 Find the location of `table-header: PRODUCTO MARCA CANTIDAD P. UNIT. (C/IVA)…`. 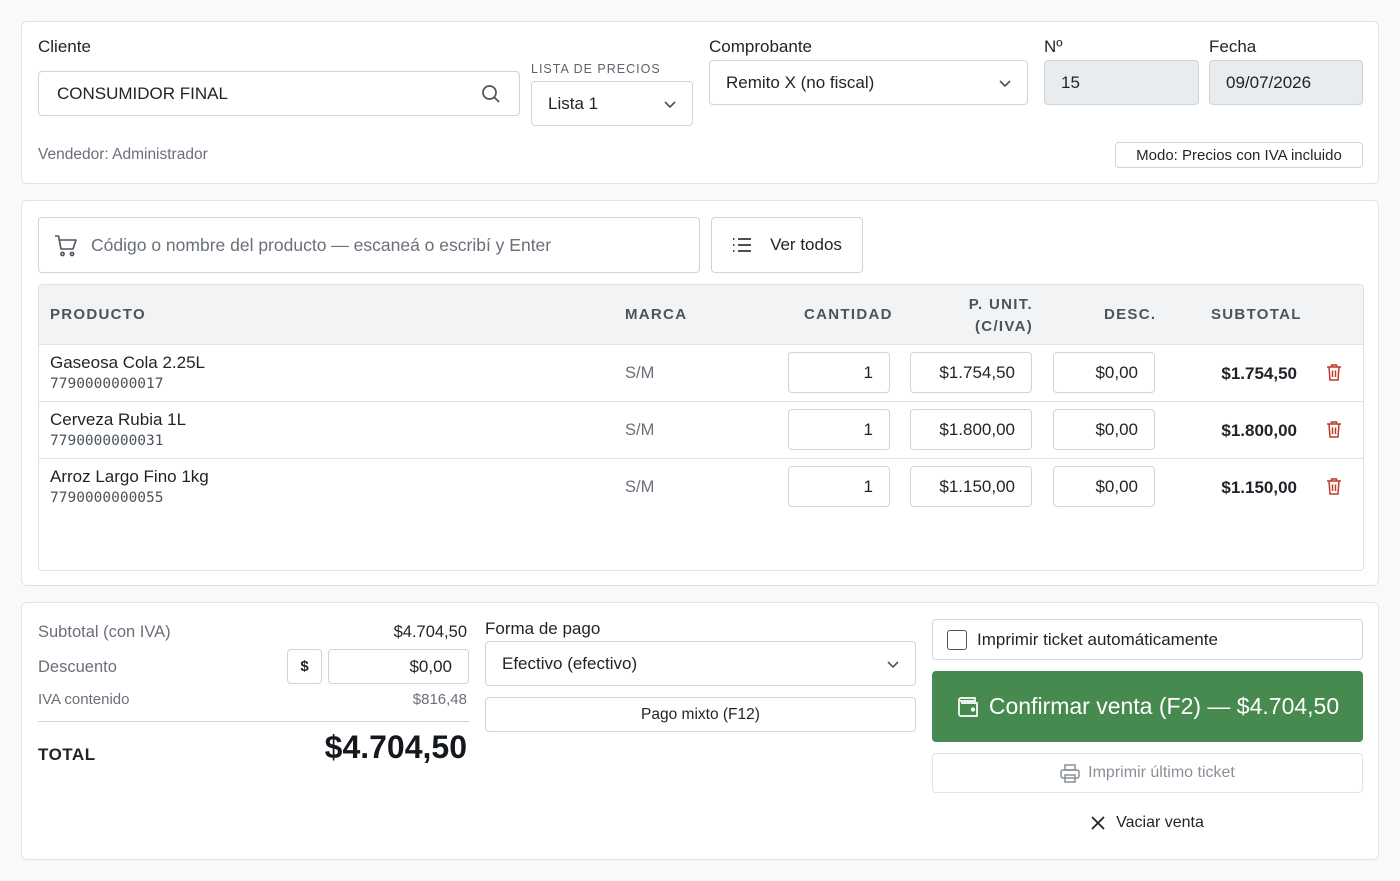

table-header: PRODUCTO MARCA CANTIDAD P. UNIT. (C/IVA)… is located at coordinates (701, 314).